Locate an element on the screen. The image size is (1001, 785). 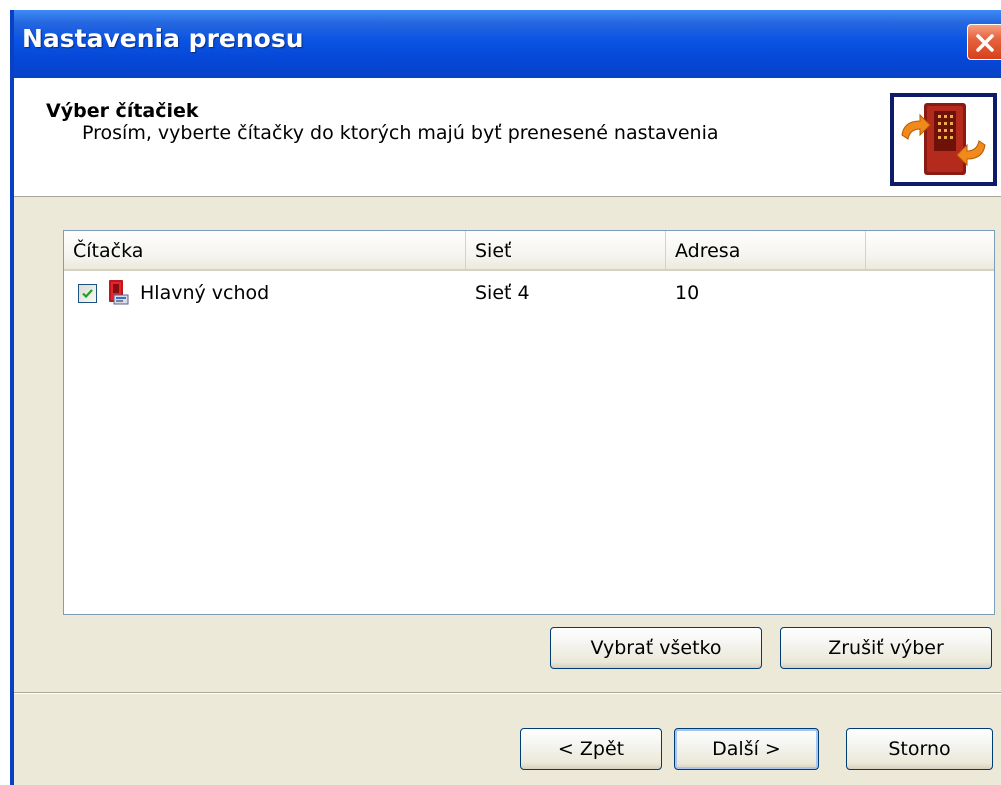
close-button is located at coordinates (984, 42).